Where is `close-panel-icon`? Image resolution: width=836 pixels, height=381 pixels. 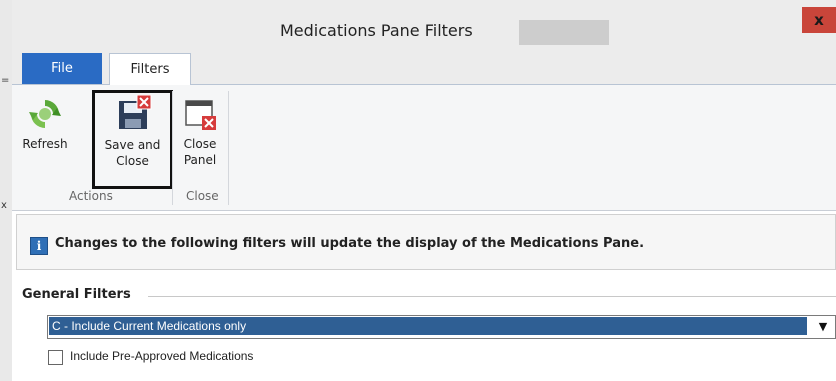
close-panel-icon is located at coordinates (200, 115).